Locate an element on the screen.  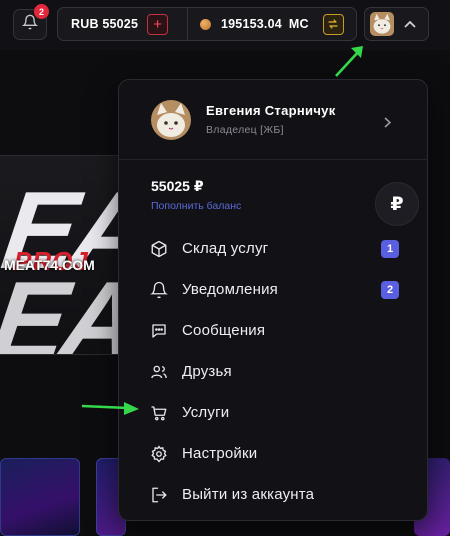
topup-balance-link: Пополнить баланс is located at coordinates (196, 206).